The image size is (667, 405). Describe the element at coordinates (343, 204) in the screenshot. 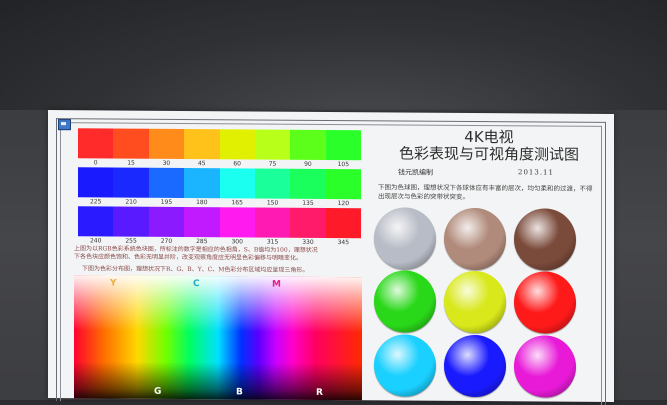

I see `strip2-label-7: 120` at that location.